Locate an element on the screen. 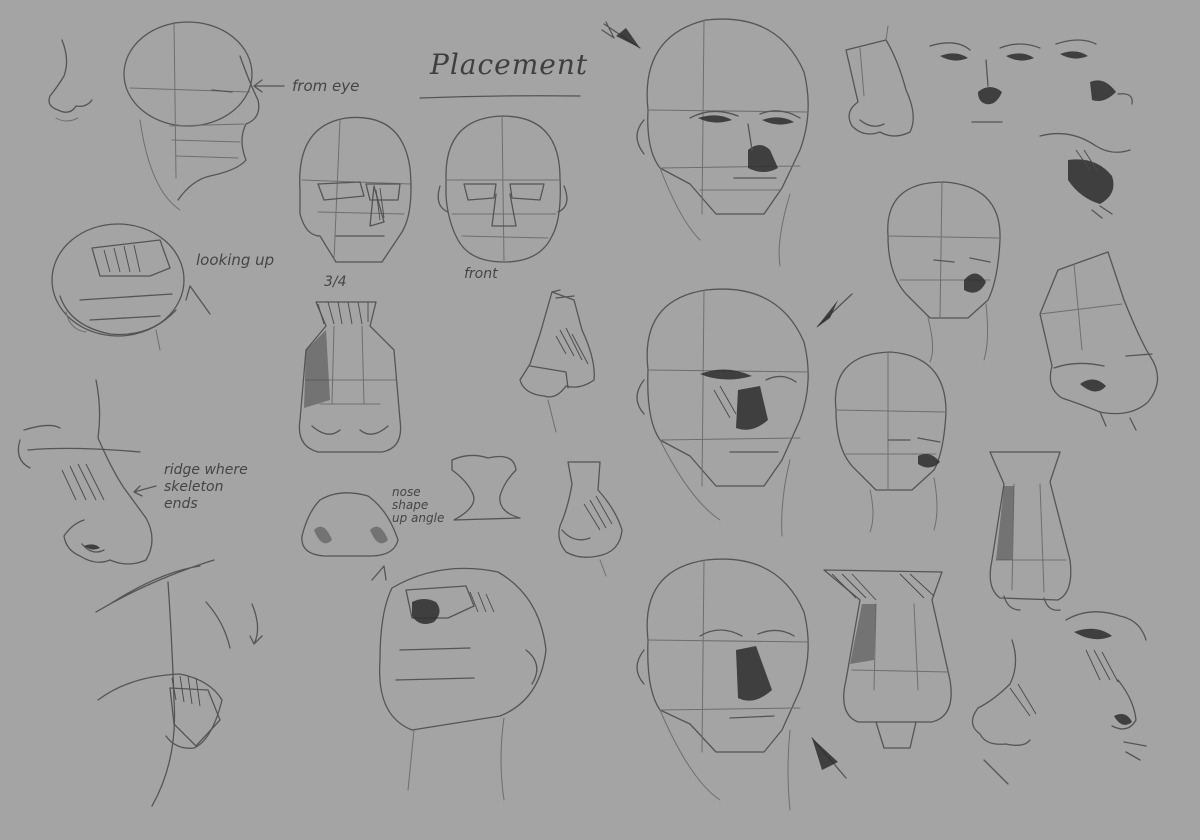 The image size is (1200, 840). sketch-head-front is located at coordinates (502, 189).